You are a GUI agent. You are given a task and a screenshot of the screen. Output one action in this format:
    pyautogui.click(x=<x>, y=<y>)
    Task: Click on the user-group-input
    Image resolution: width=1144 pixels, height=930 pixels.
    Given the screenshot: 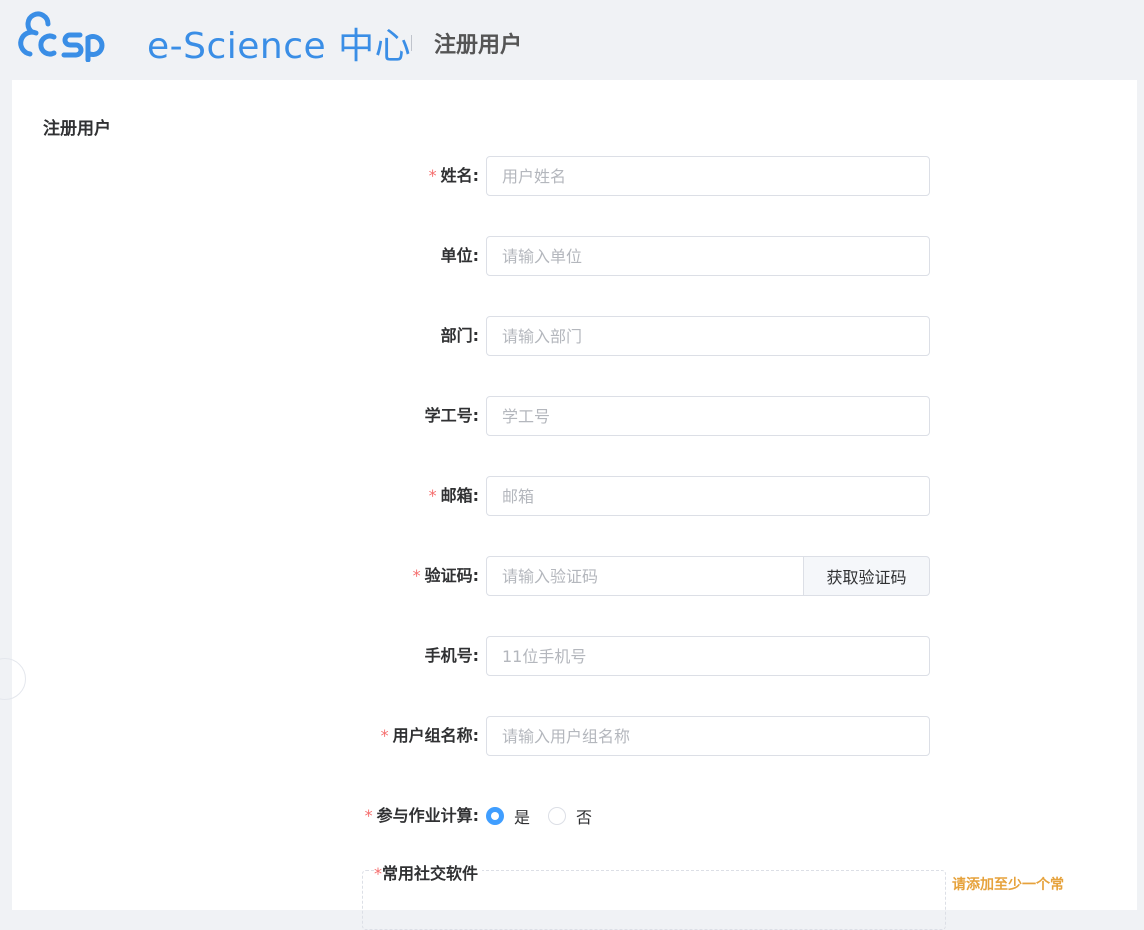 What is the action you would take?
    pyautogui.click(x=708, y=736)
    